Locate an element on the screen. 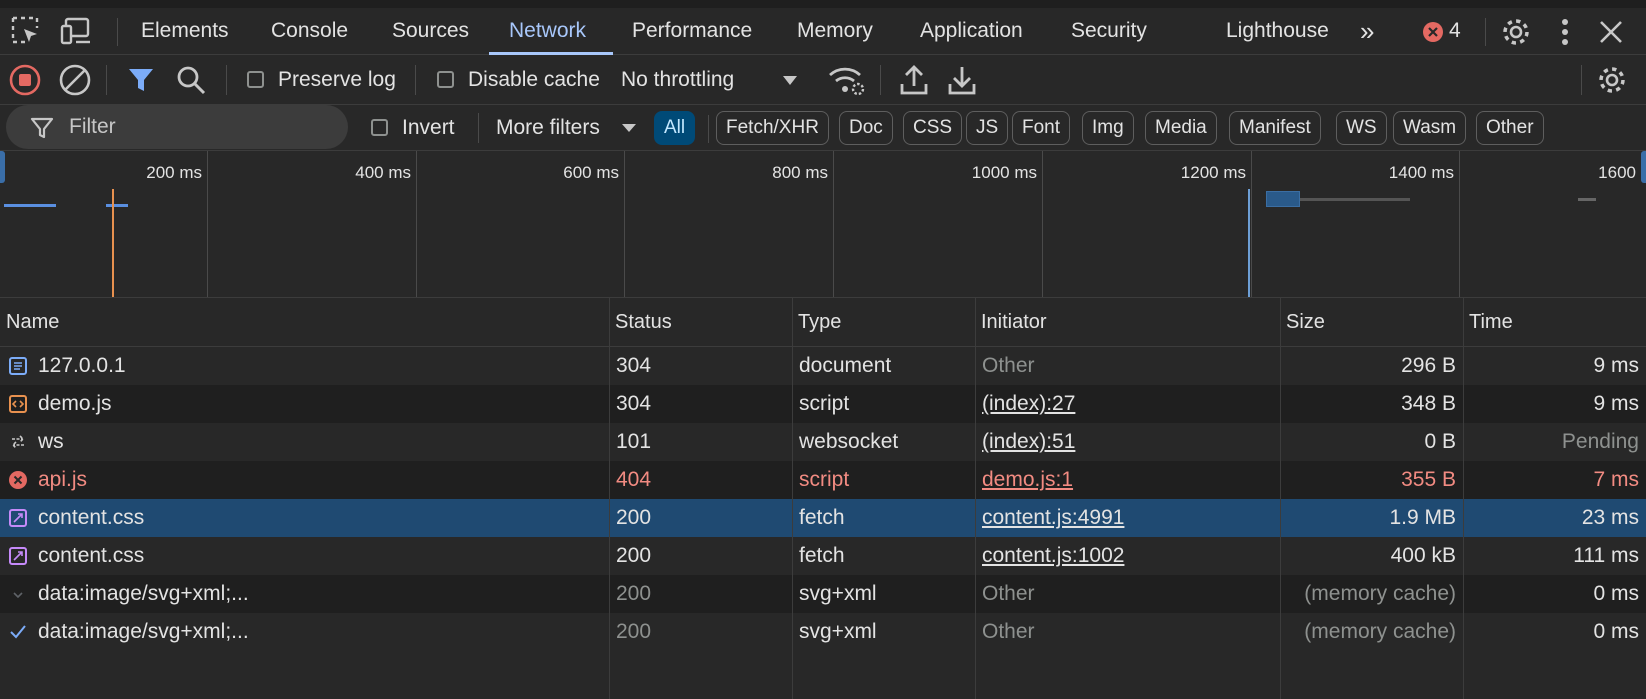 This screenshot has height=699, width=1646. dom-content-loaded-marker is located at coordinates (1249, 243).